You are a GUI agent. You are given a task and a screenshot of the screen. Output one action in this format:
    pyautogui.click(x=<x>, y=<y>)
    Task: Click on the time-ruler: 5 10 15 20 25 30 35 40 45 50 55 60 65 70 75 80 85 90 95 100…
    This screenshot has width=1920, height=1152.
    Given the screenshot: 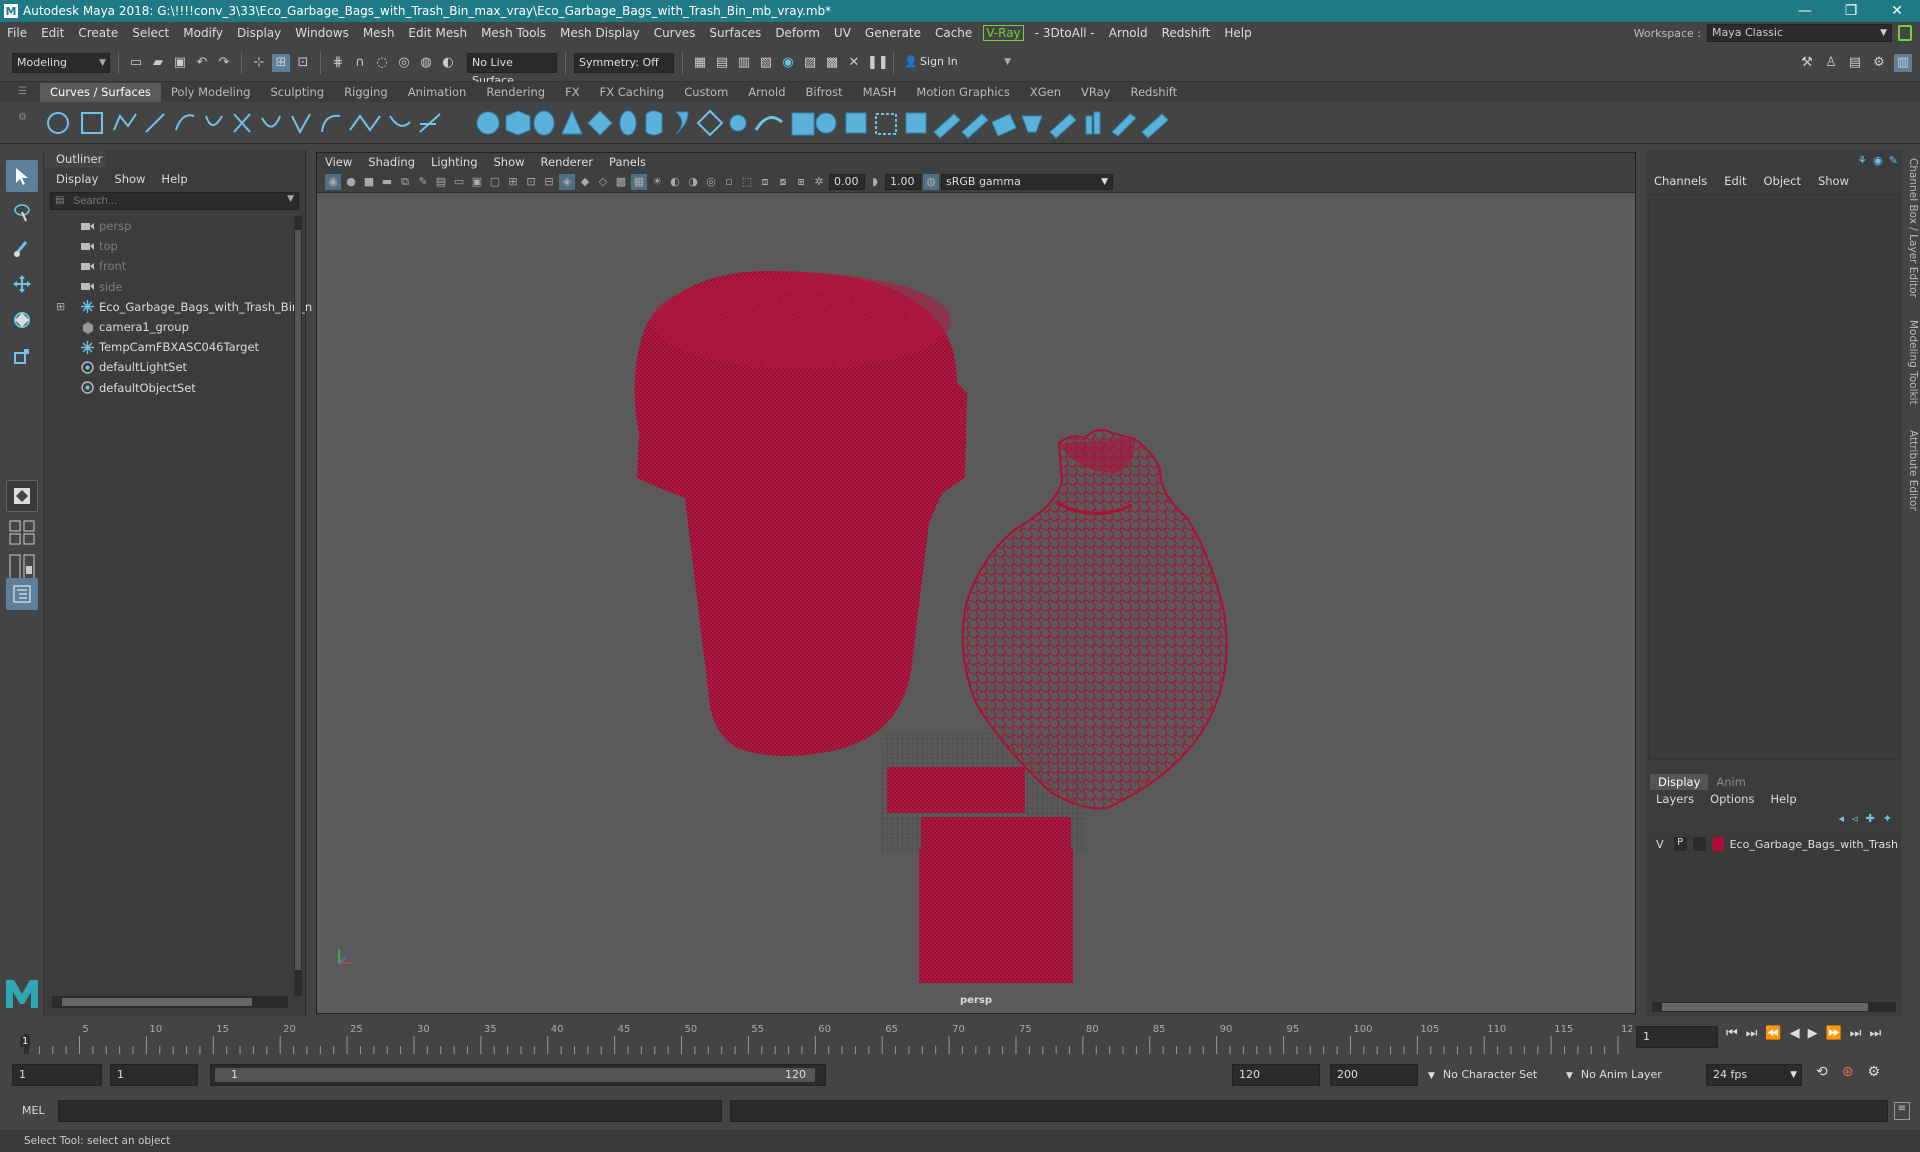 What is the action you would take?
    pyautogui.click(x=826, y=1036)
    